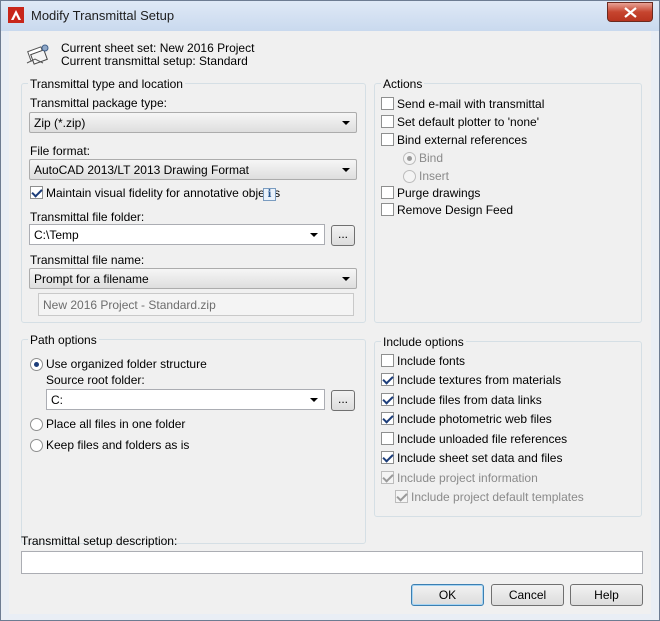  What do you see at coordinates (423, 342) in the screenshot?
I see `include-options-group-title: Include options` at bounding box center [423, 342].